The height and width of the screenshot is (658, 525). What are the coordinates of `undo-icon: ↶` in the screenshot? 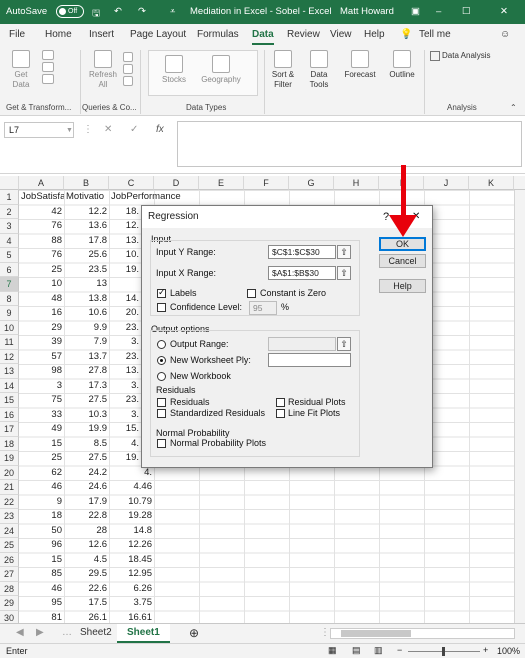 It's located at (118, 11).